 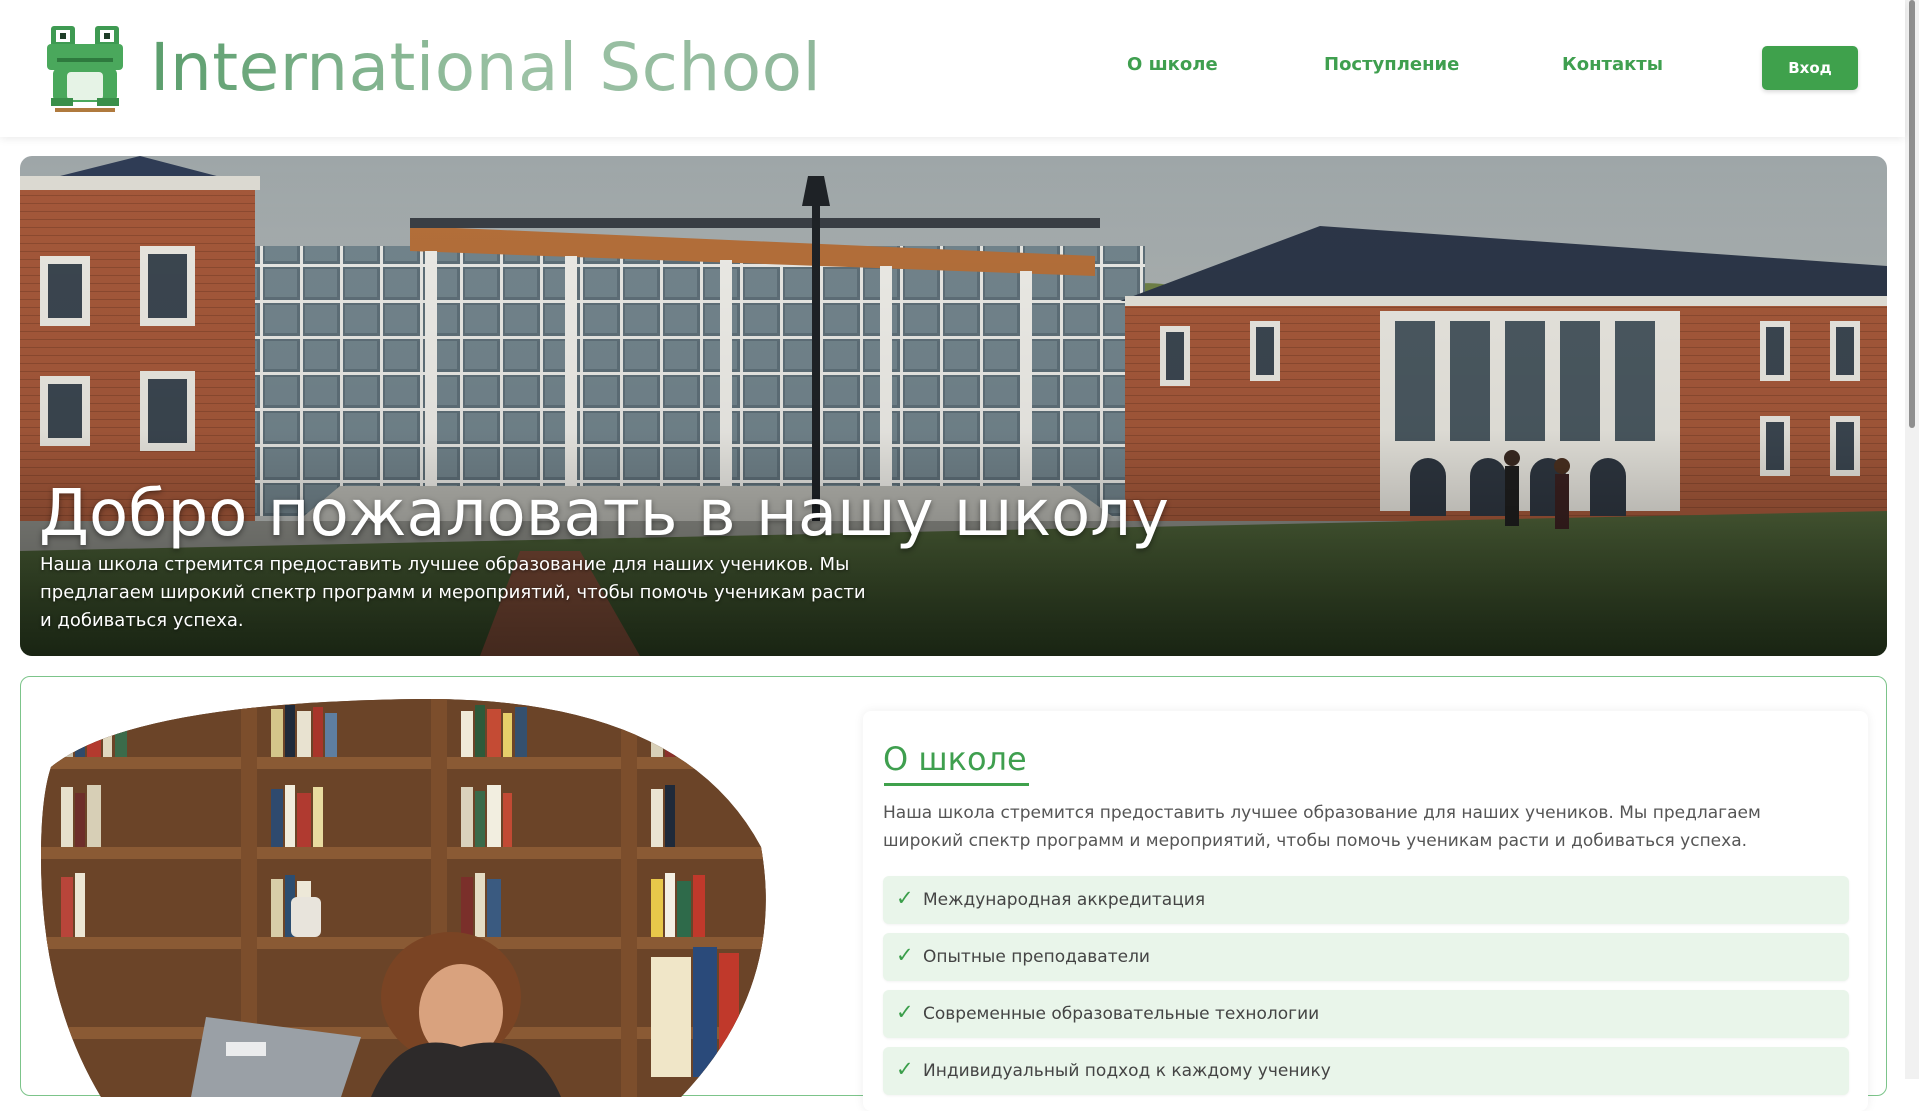 What do you see at coordinates (1036, 957) in the screenshot?
I see `feature-label: Опытные преподаватели` at bounding box center [1036, 957].